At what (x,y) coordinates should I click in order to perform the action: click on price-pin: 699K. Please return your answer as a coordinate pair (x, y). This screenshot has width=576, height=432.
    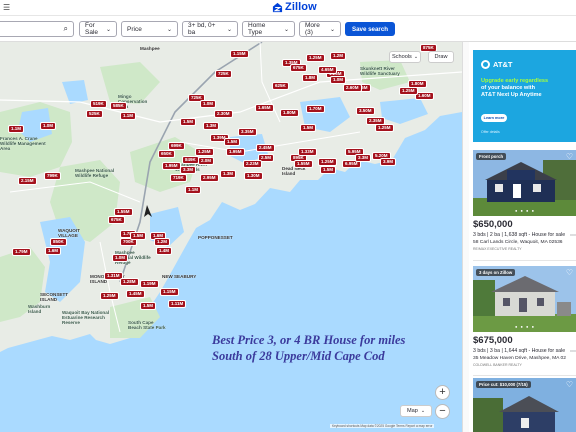
    Looking at the image, I should click on (176, 146).